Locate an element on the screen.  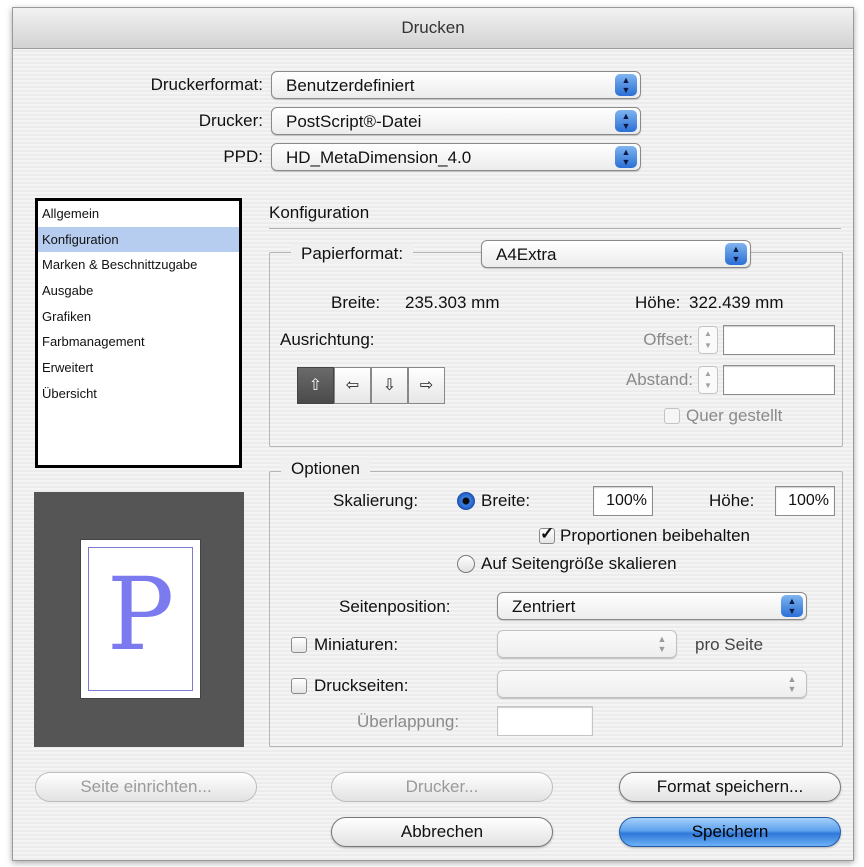
offset-label: Offset: is located at coordinates (668, 339).